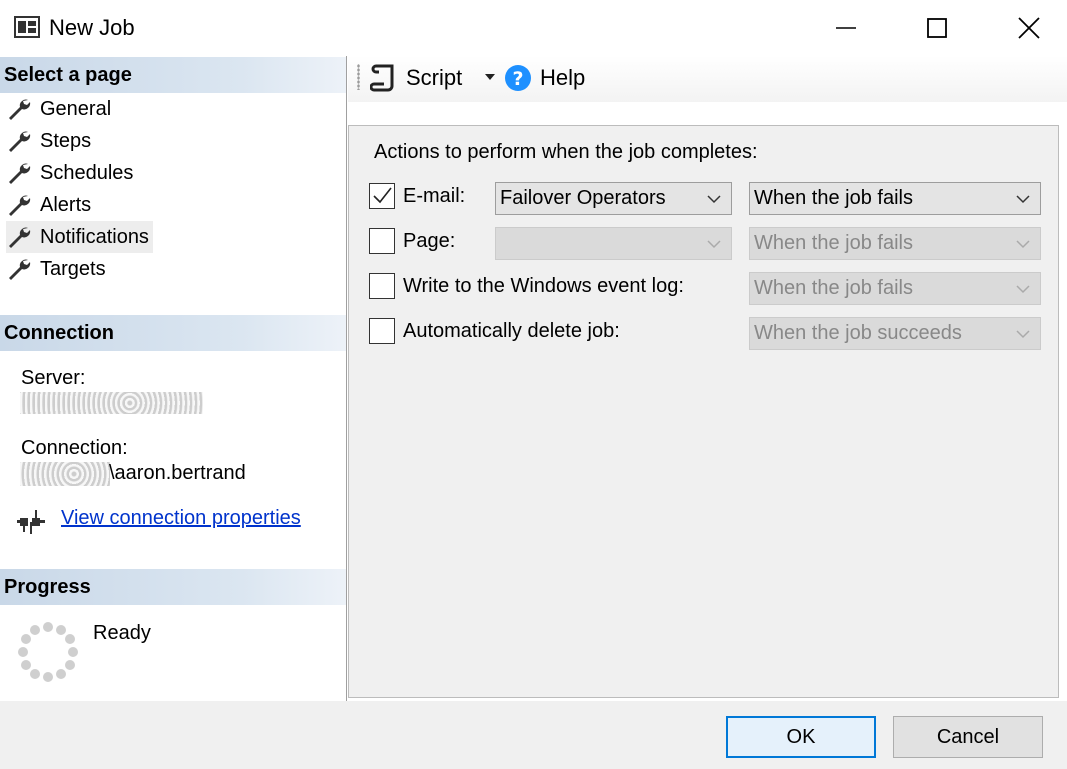 This screenshot has height=769, width=1067. What do you see at coordinates (53, 378) in the screenshot?
I see `server-label: Server:` at bounding box center [53, 378].